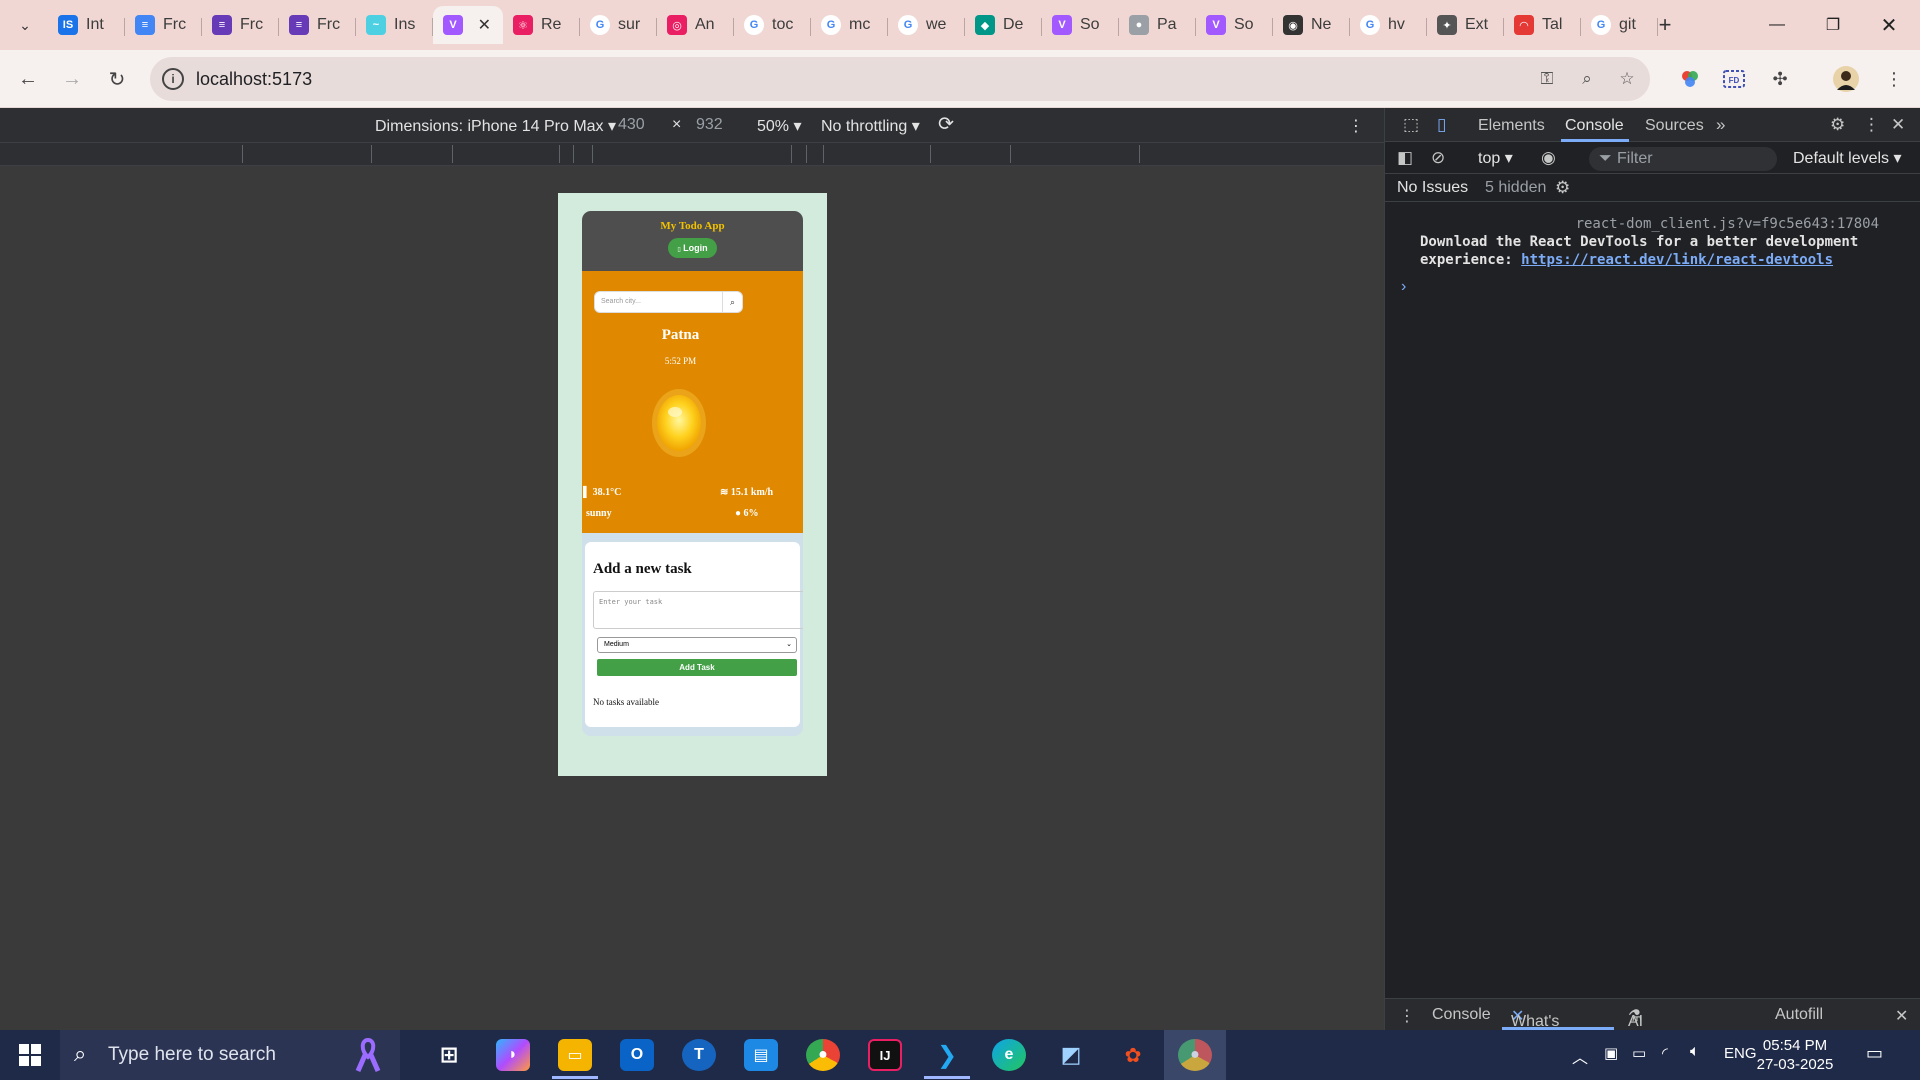  Describe the element at coordinates (761, 1055) in the screenshot. I see `store-icon: ▤` at that location.